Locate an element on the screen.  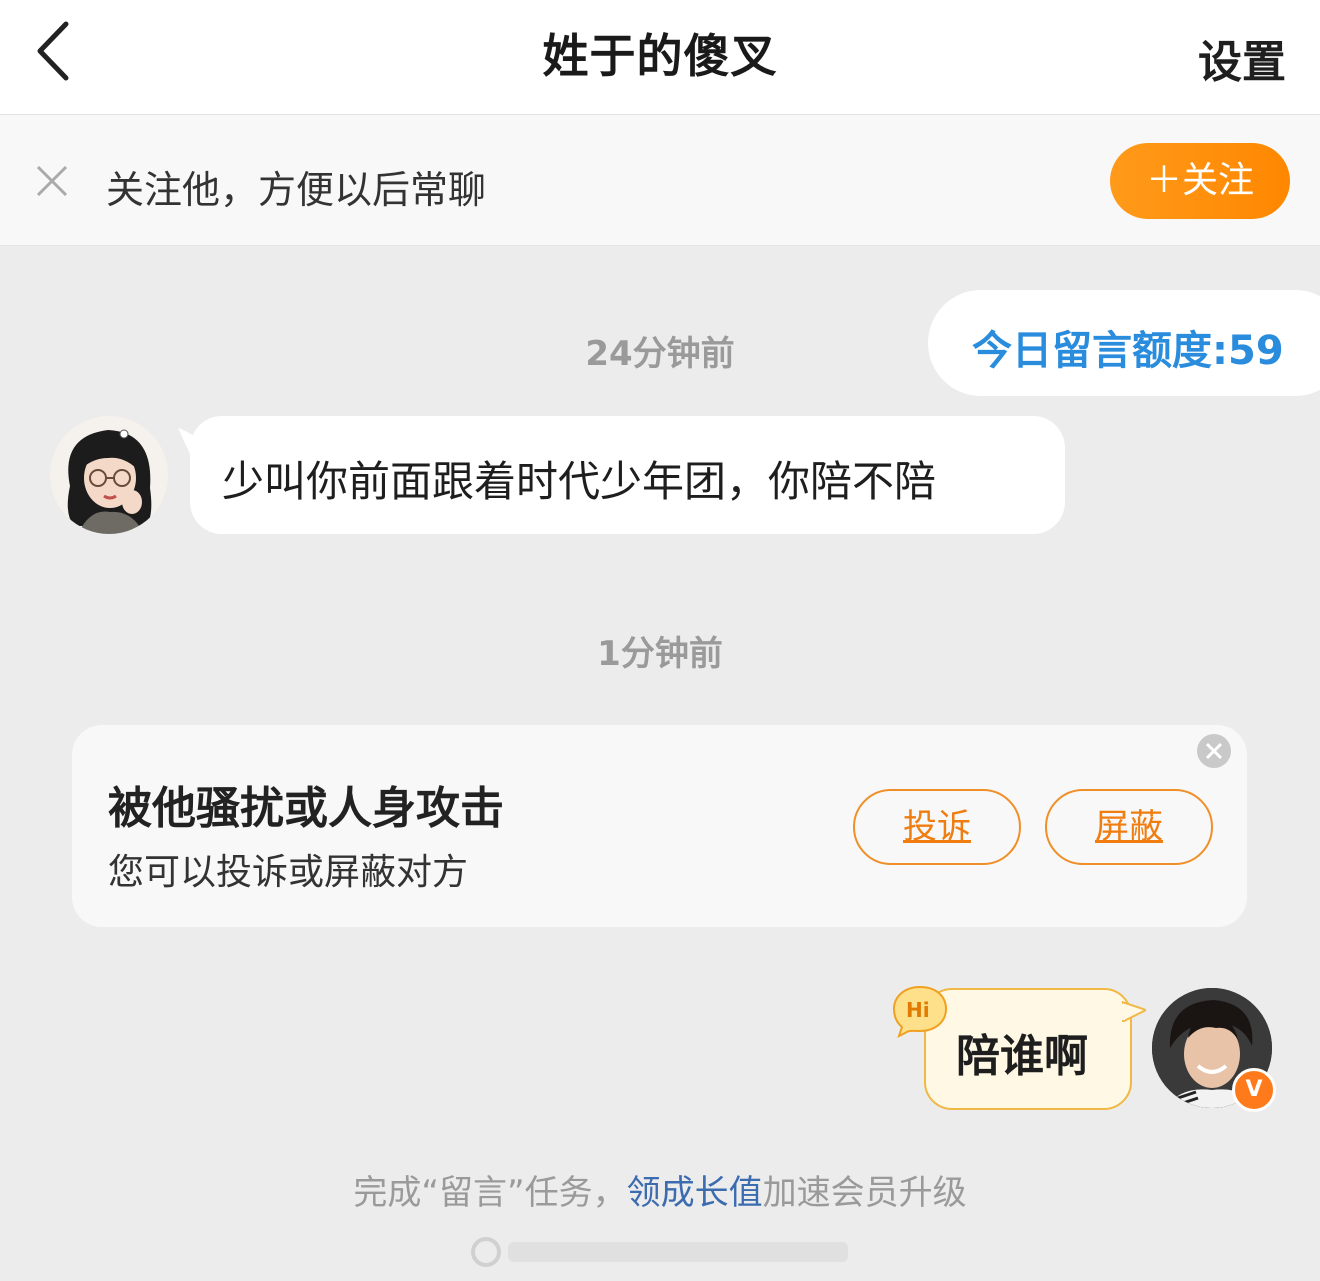
follow-prompt-text: 关注他，方便以后常聊 is located at coordinates (296, 190).